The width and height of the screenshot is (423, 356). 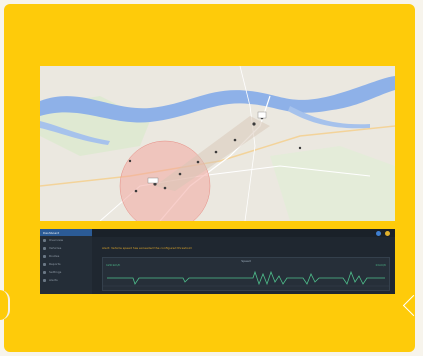 I want to click on car-icon, so click(x=44, y=248).